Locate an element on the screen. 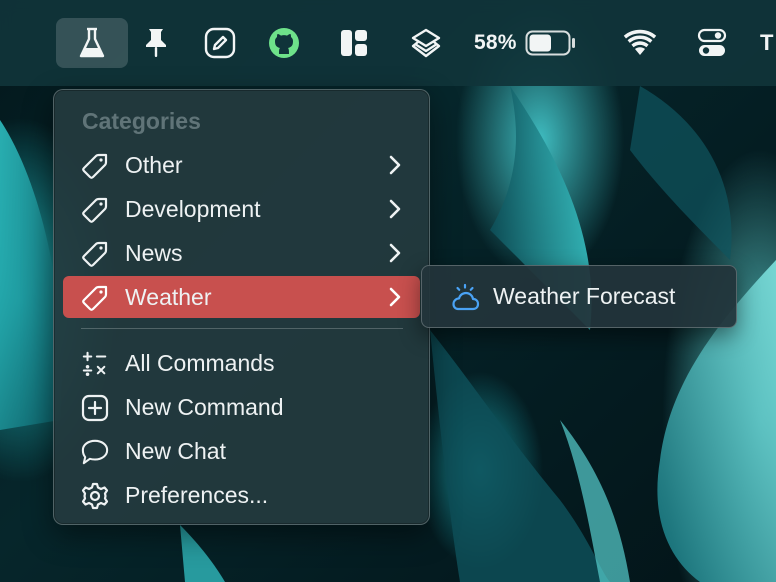  menu-item-label: Weather is located at coordinates (168, 296).